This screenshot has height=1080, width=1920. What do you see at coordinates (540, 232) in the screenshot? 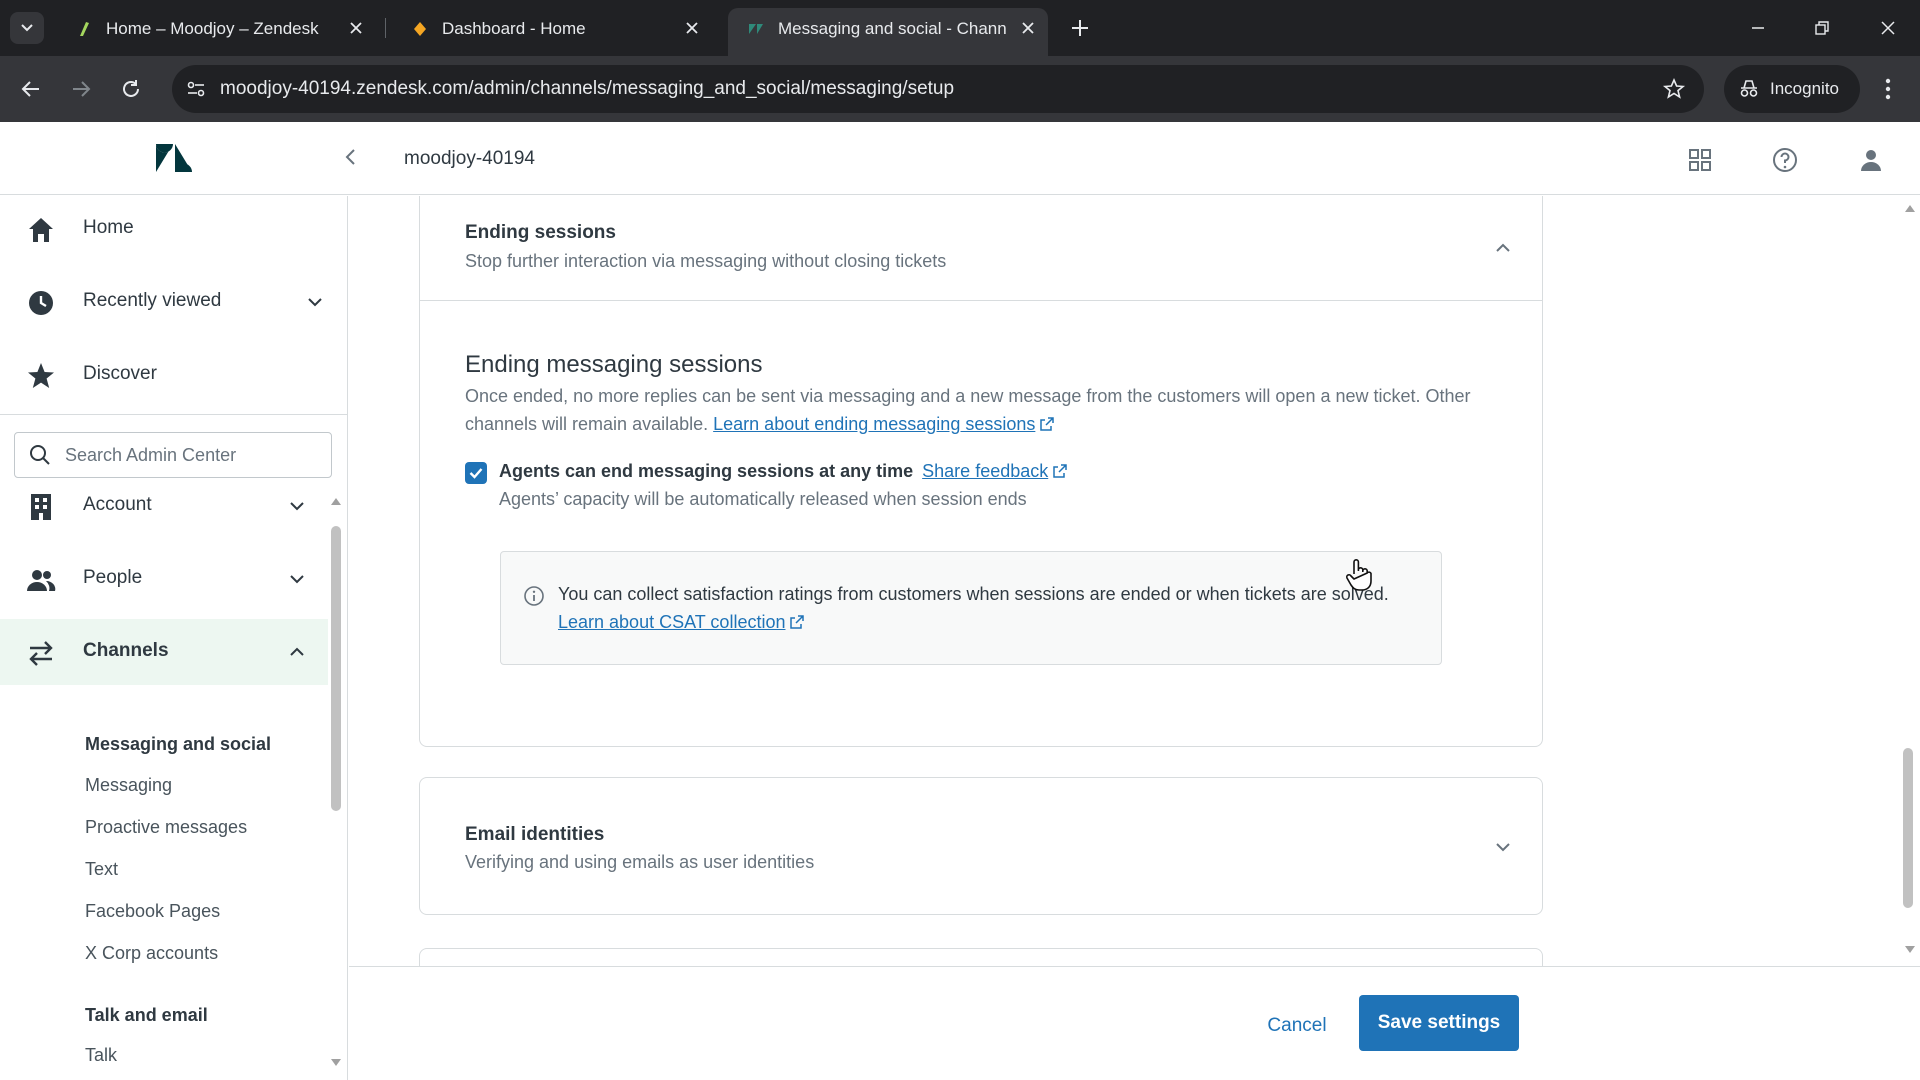
I see `card-title: Ending sessions` at bounding box center [540, 232].